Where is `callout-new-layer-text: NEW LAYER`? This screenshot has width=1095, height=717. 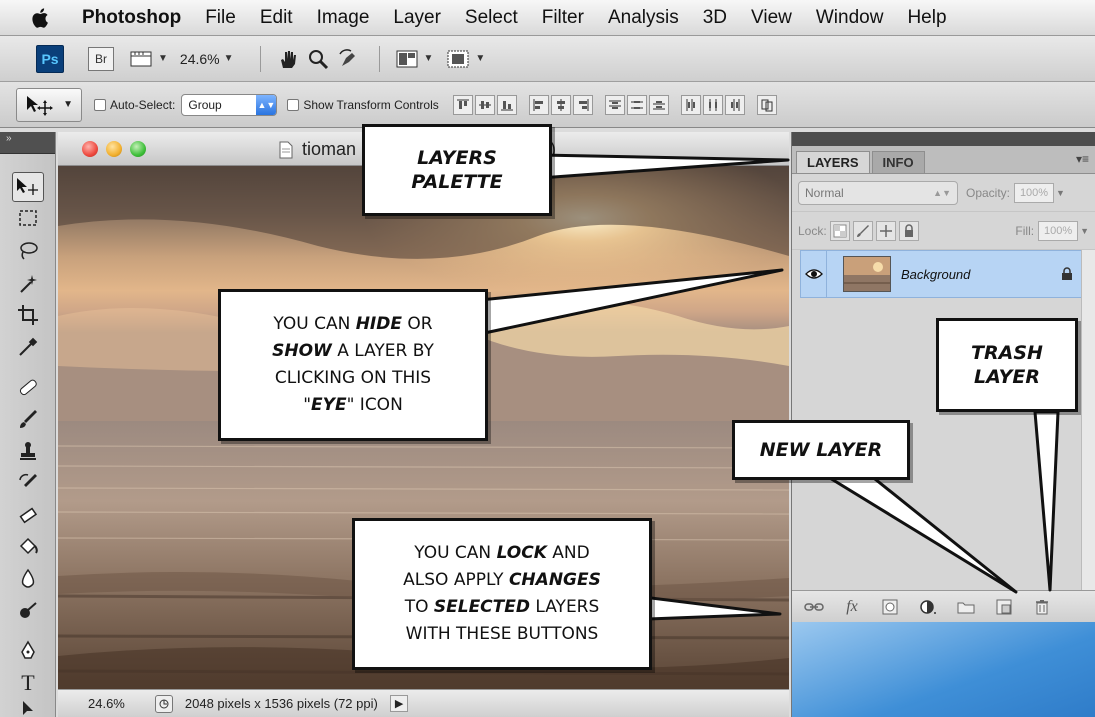
callout-new-layer-text: NEW LAYER is located at coordinates (821, 450).